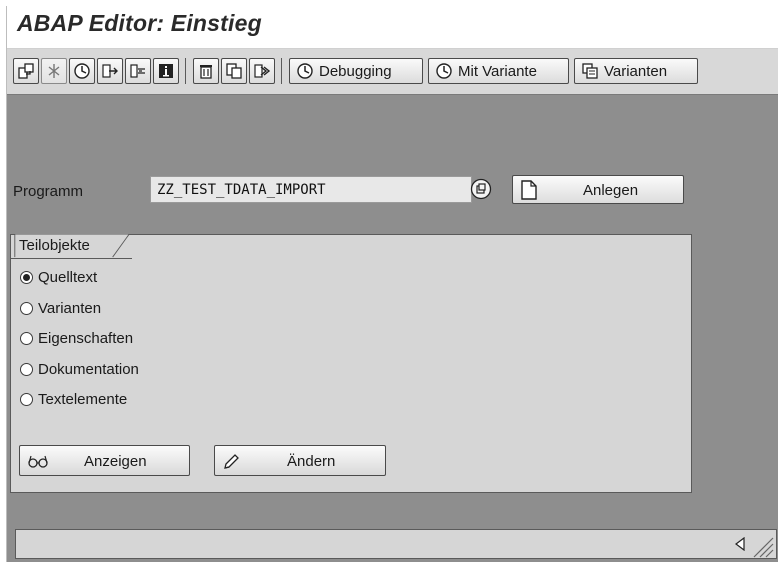 This screenshot has height=563, width=779. Describe the element at coordinates (115, 461) in the screenshot. I see `display-label: Anzeigen` at that location.